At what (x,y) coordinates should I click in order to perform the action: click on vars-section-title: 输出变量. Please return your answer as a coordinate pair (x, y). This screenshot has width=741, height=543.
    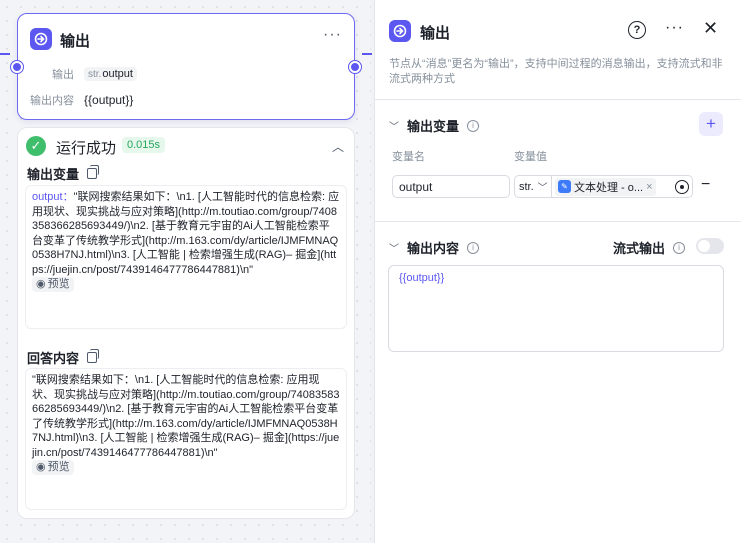
    Looking at the image, I should click on (433, 126).